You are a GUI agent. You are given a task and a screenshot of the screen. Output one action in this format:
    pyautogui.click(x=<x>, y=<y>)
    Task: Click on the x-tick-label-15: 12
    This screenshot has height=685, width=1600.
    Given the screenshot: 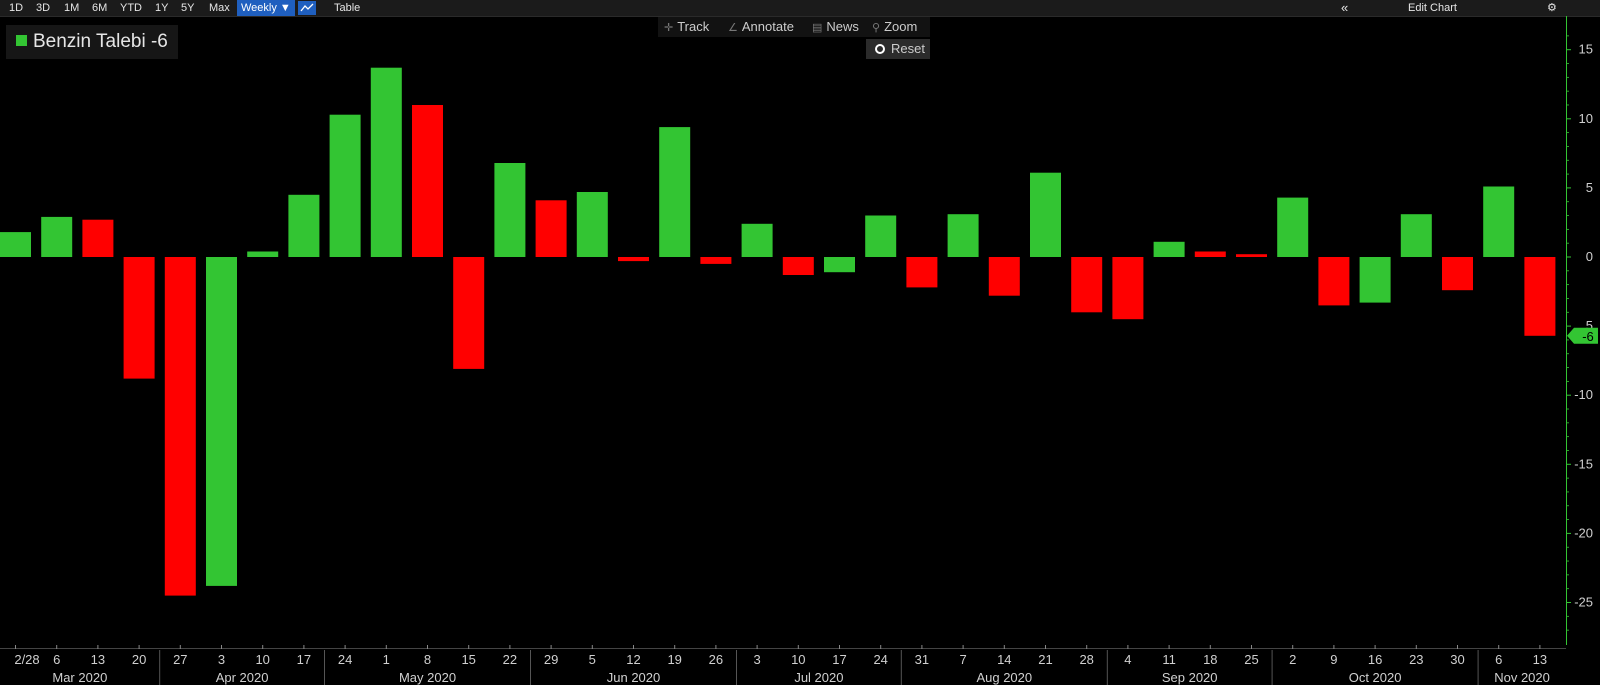 What is the action you would take?
    pyautogui.click(x=633, y=659)
    